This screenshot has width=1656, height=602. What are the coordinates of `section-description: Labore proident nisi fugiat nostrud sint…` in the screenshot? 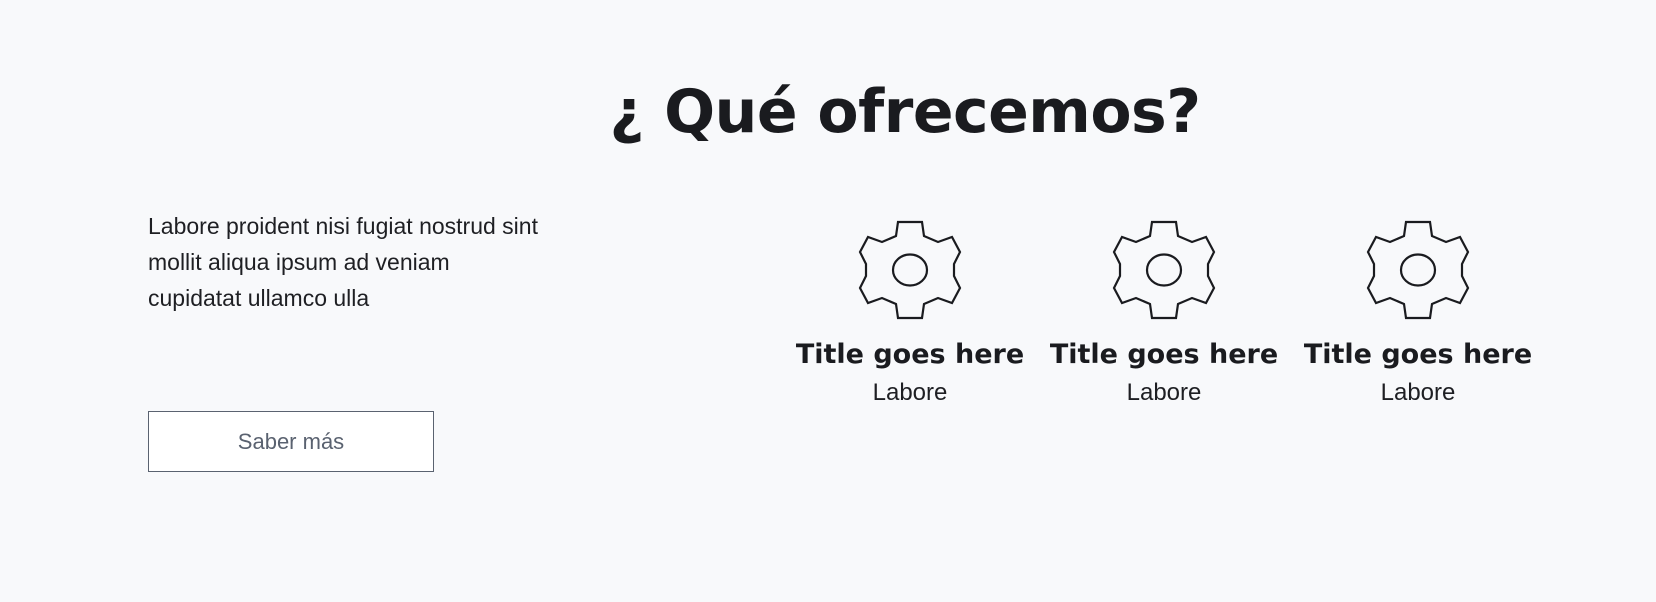 It's located at (343, 262).